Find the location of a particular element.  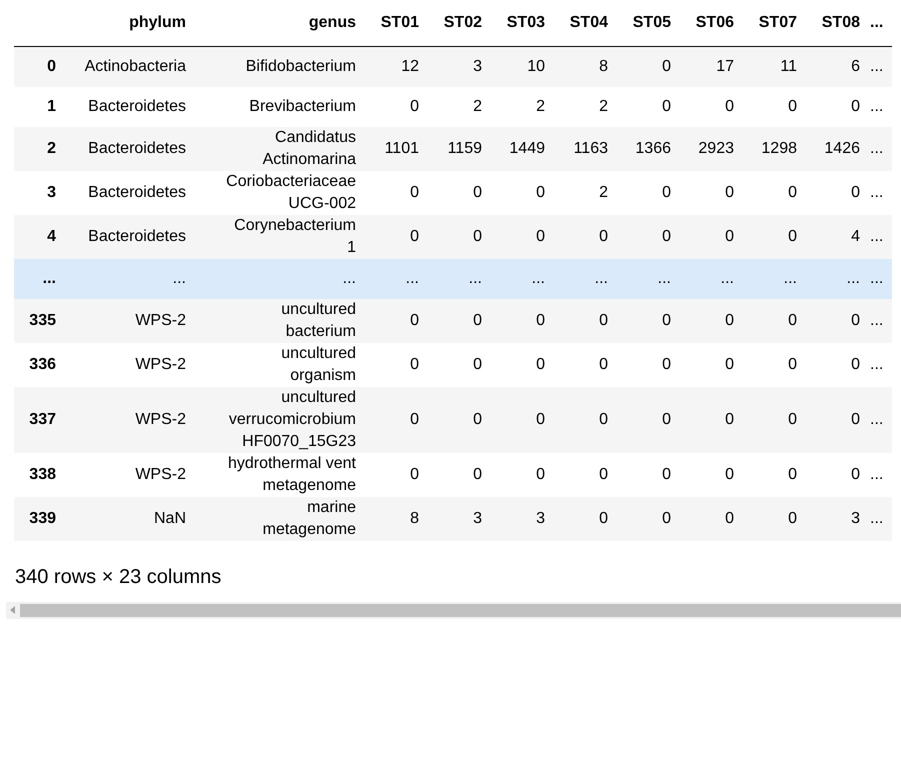

row-index: 335 is located at coordinates (39, 320).